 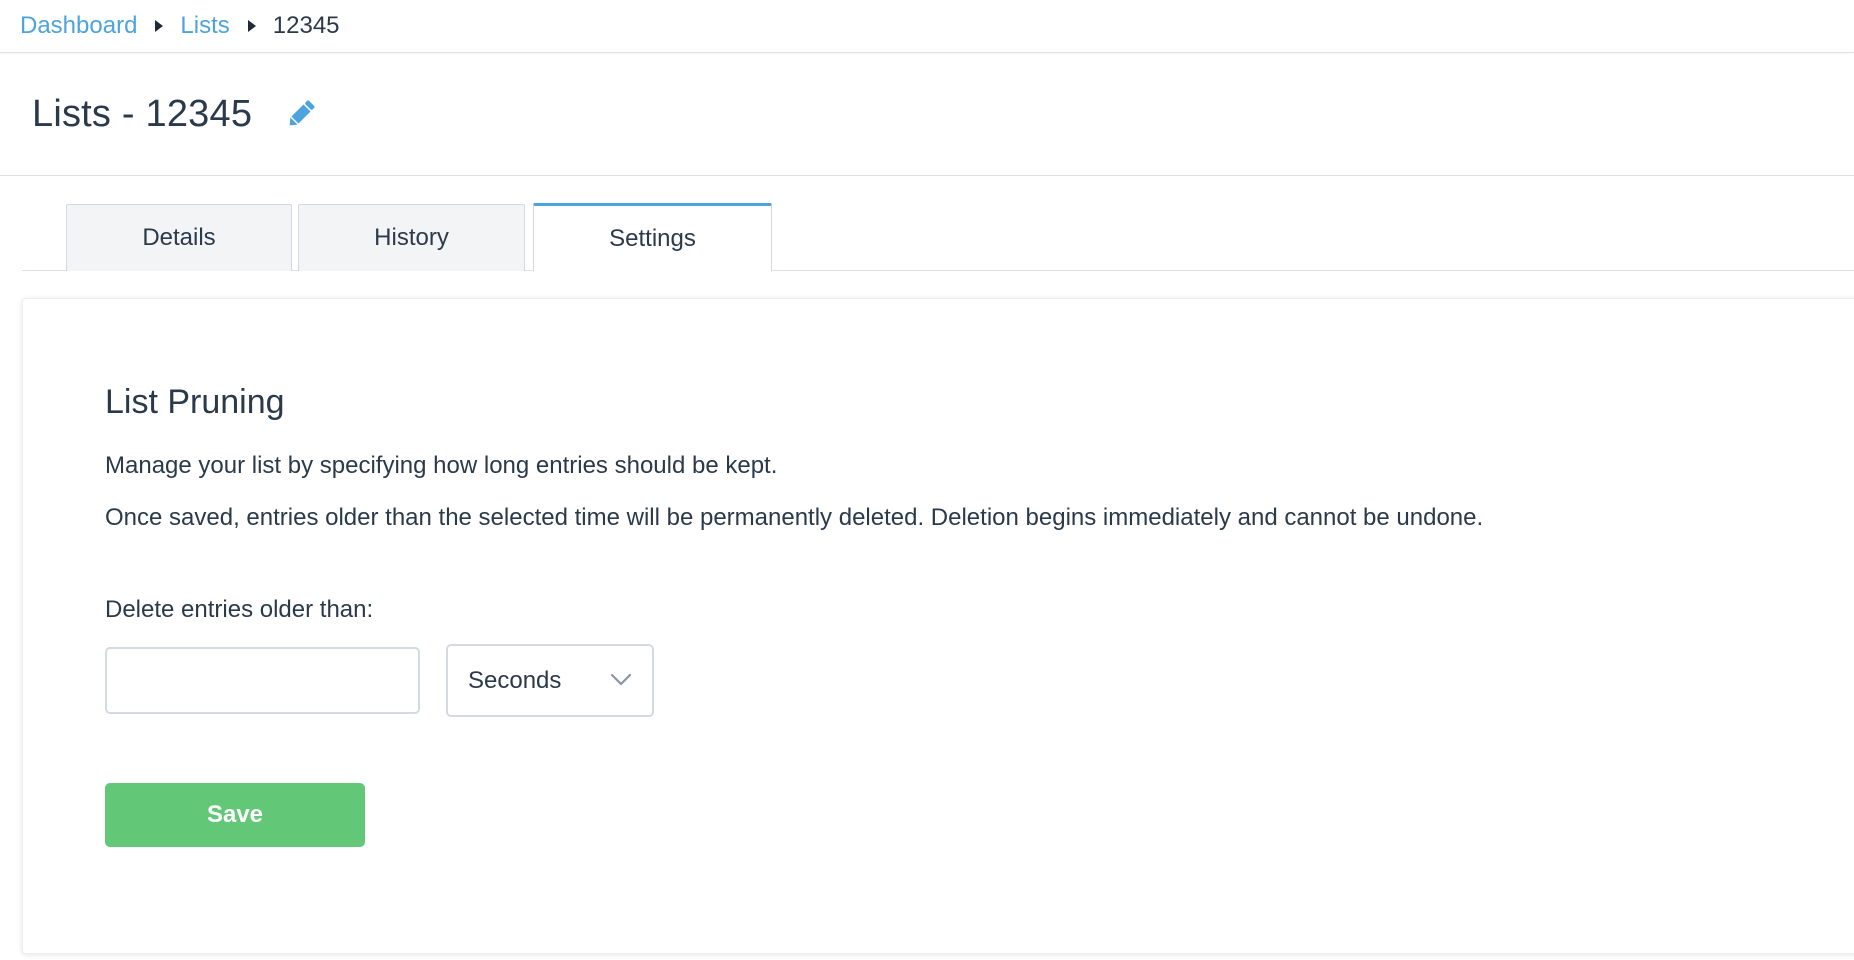 I want to click on pencil-icon, so click(x=301, y=114).